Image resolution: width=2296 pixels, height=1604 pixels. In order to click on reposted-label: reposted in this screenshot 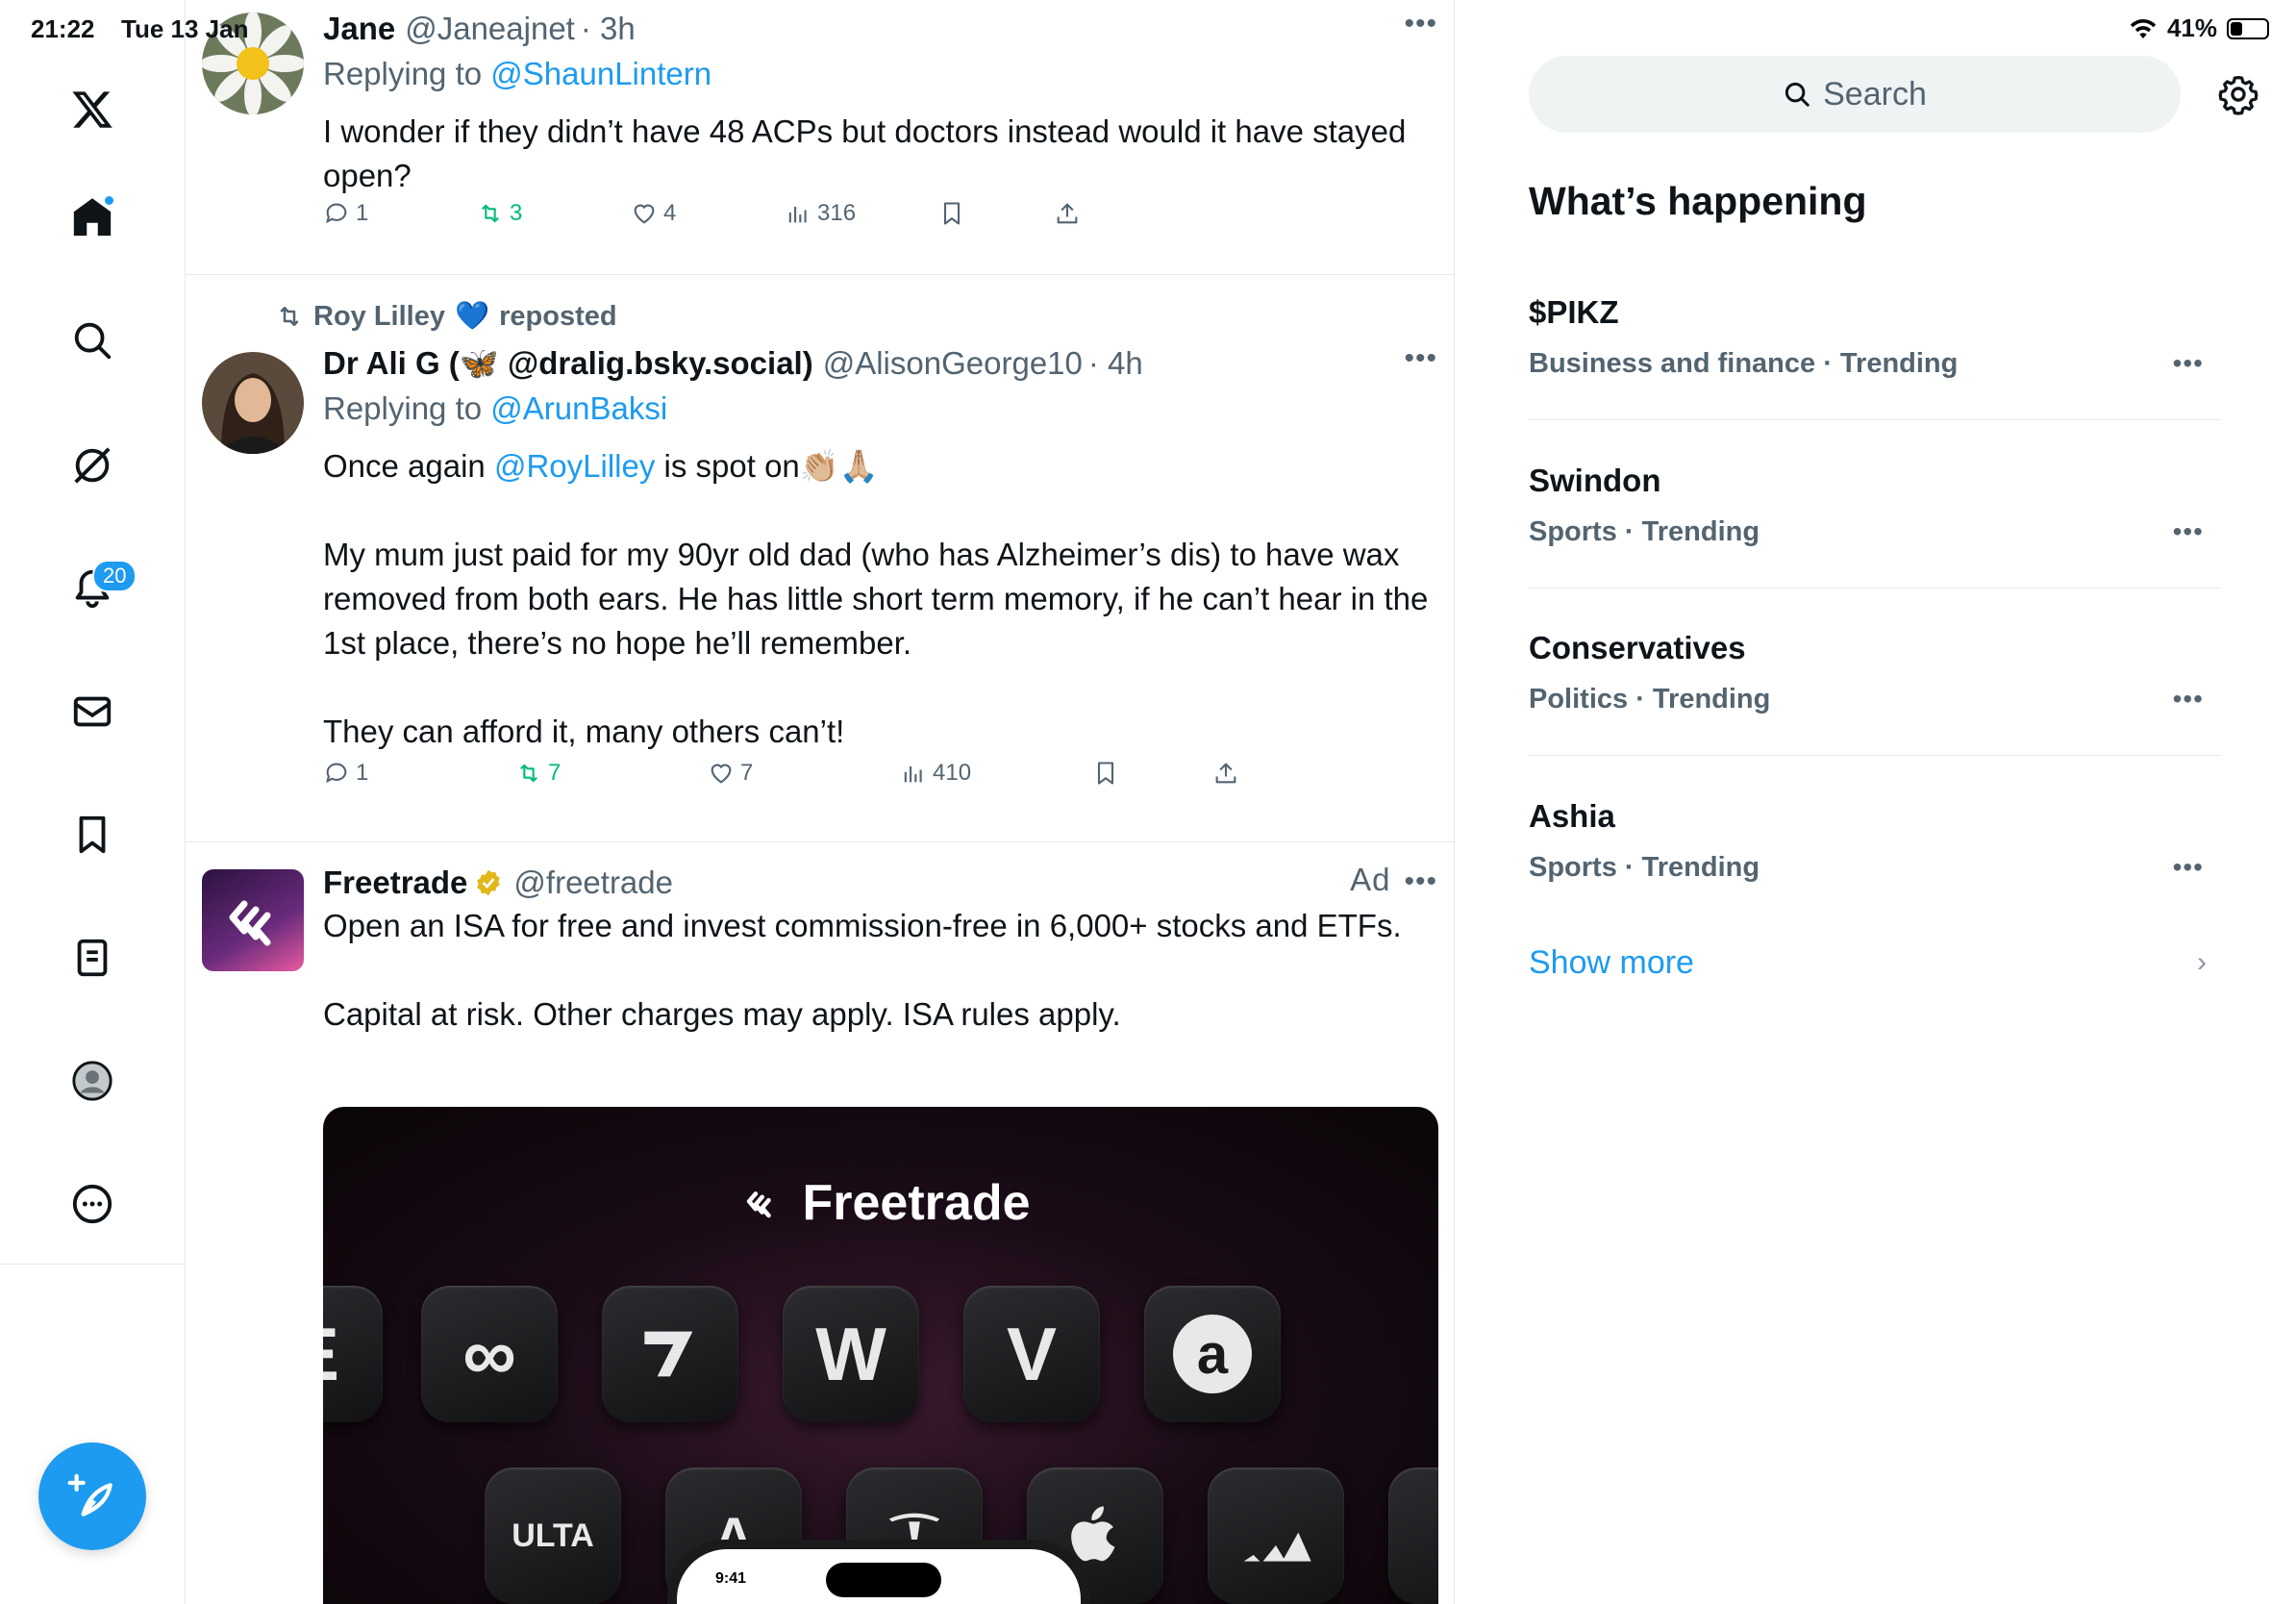, I will do `click(558, 316)`.